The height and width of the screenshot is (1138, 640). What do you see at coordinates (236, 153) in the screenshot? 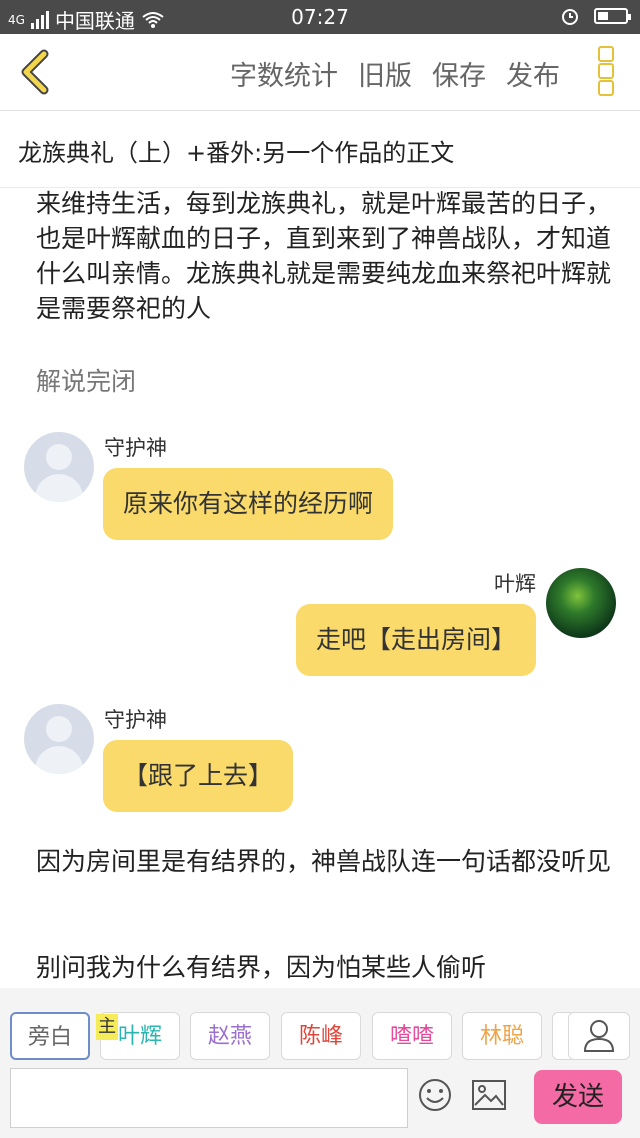
I see `work-title: 龙族典礼（上）+番外:另一个作品的正文` at bounding box center [236, 153].